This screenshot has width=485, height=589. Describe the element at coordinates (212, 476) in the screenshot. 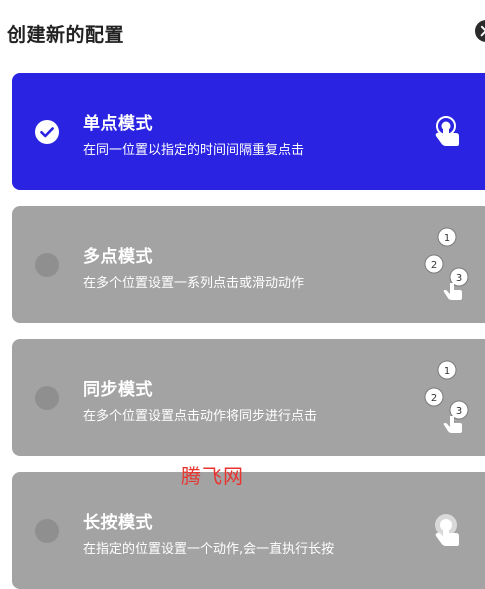

I see `watermark: 腾飞网` at that location.